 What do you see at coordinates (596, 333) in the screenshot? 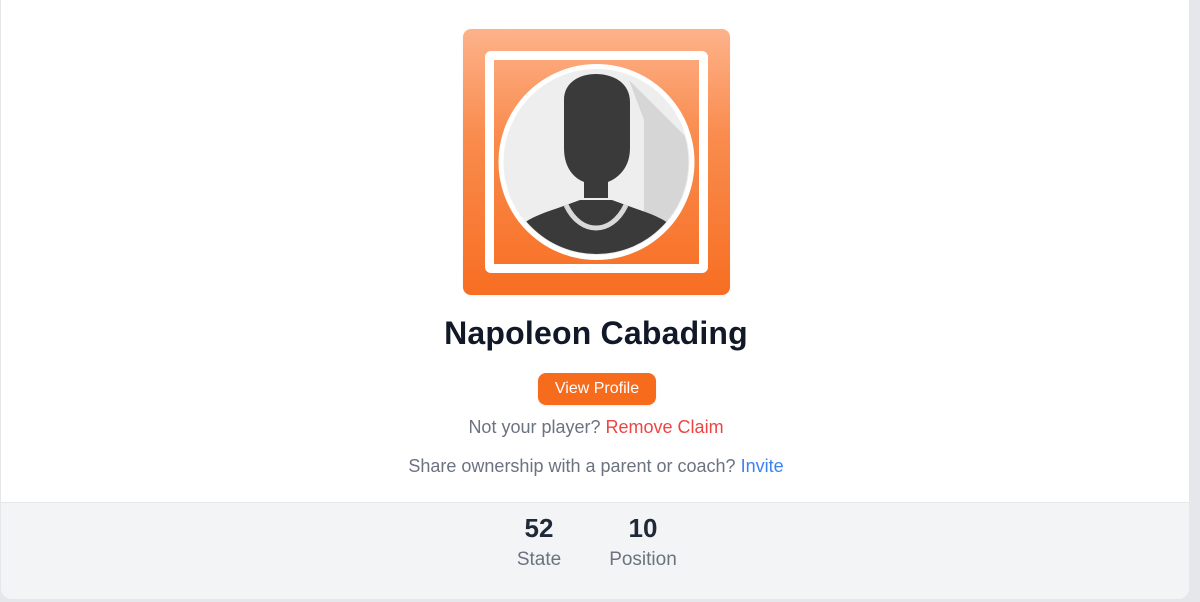
I see `player-name: Napoleon Cabading` at bounding box center [596, 333].